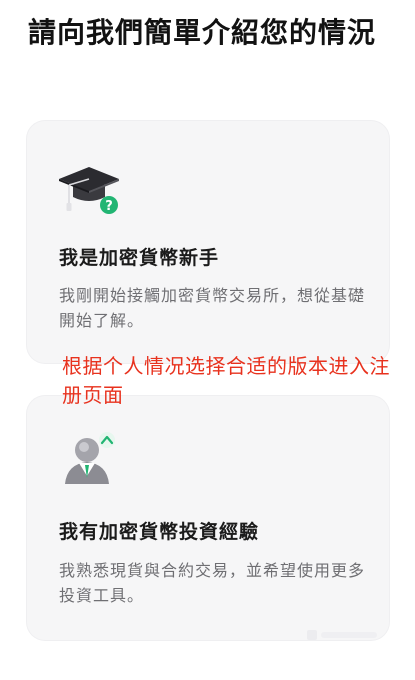  I want to click on option-heading: 我是加密貨幣新手, so click(139, 258).